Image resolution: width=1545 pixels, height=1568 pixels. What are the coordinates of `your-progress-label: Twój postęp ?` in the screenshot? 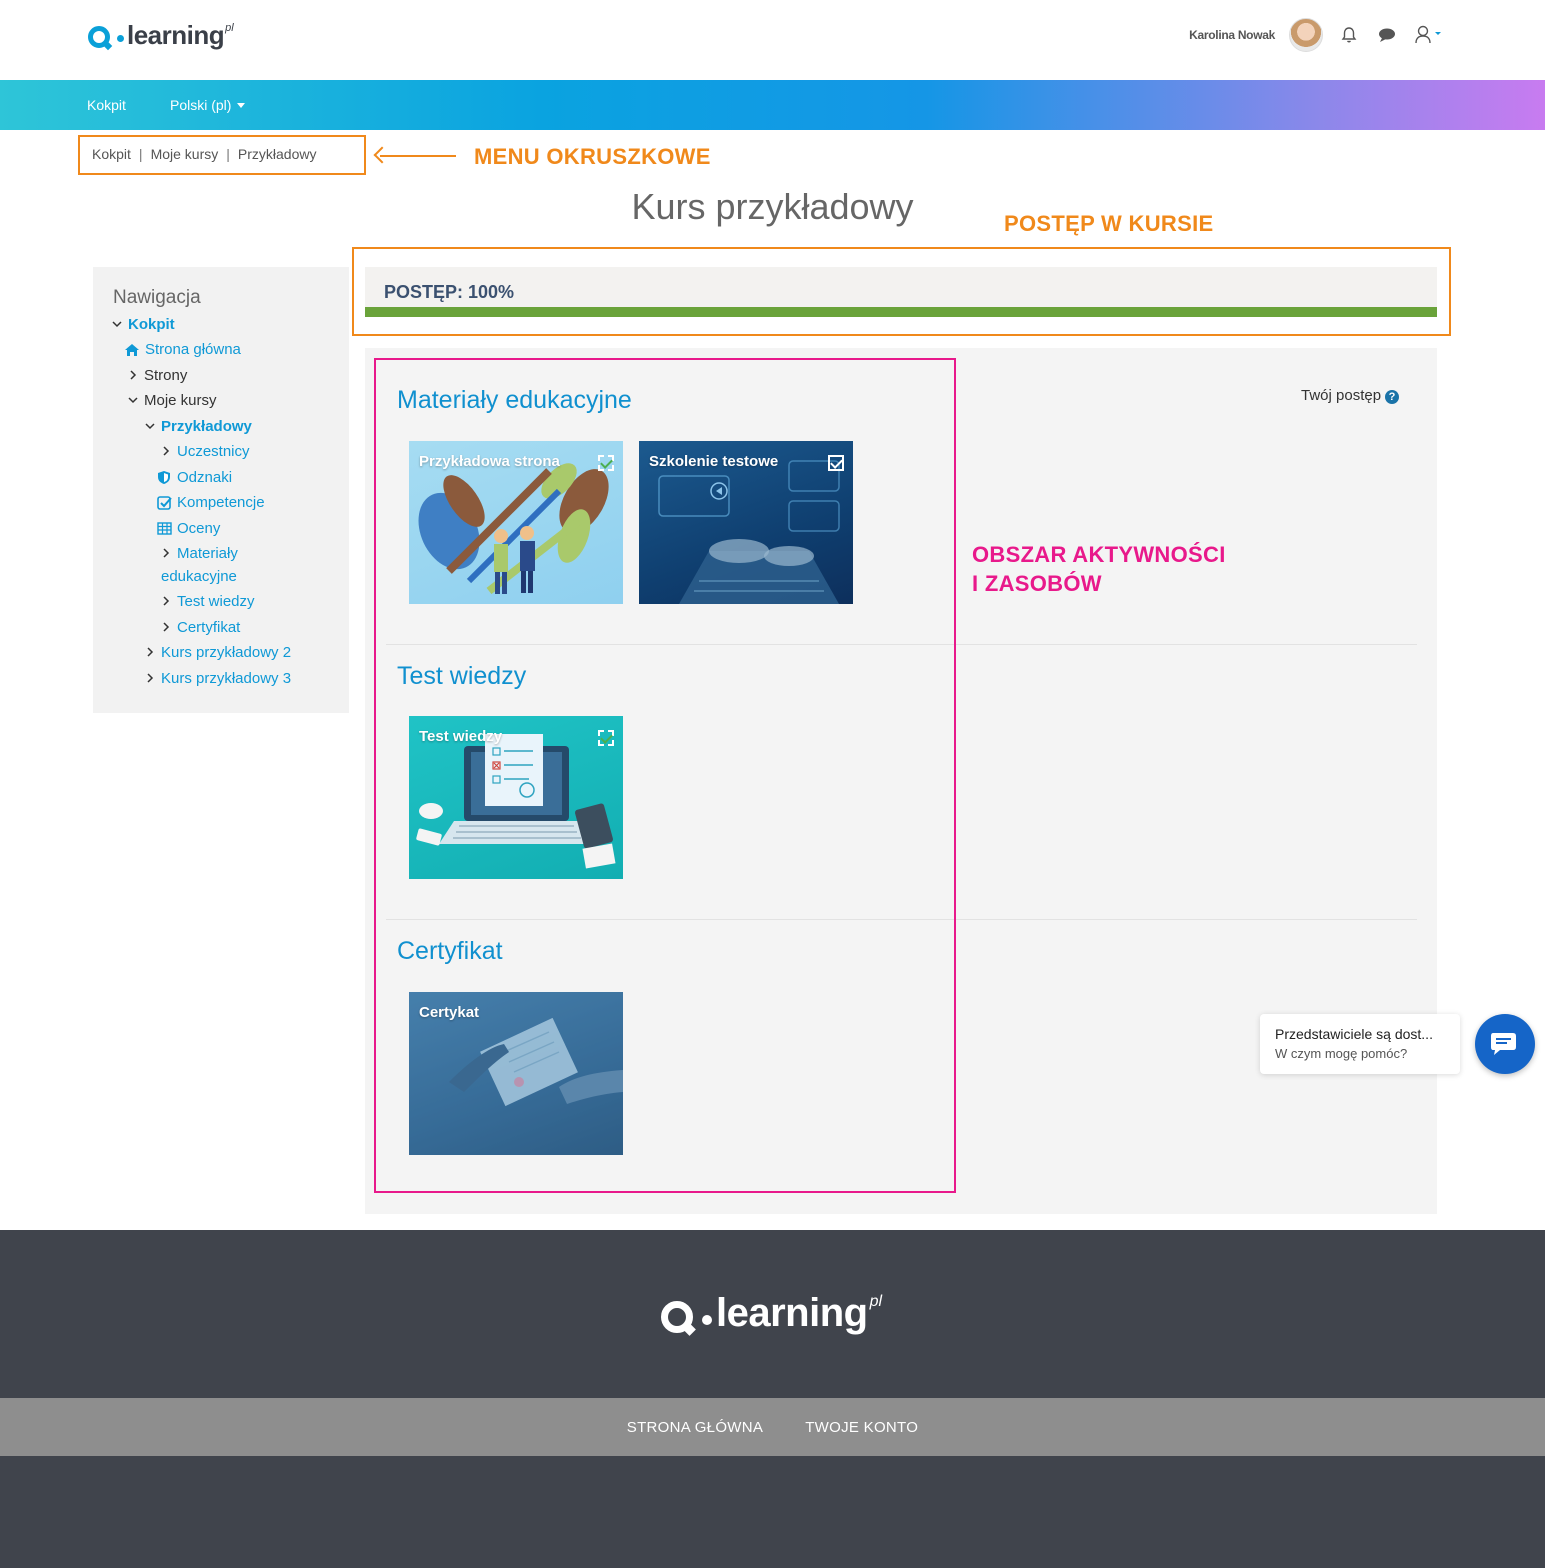 It's located at (1350, 395).